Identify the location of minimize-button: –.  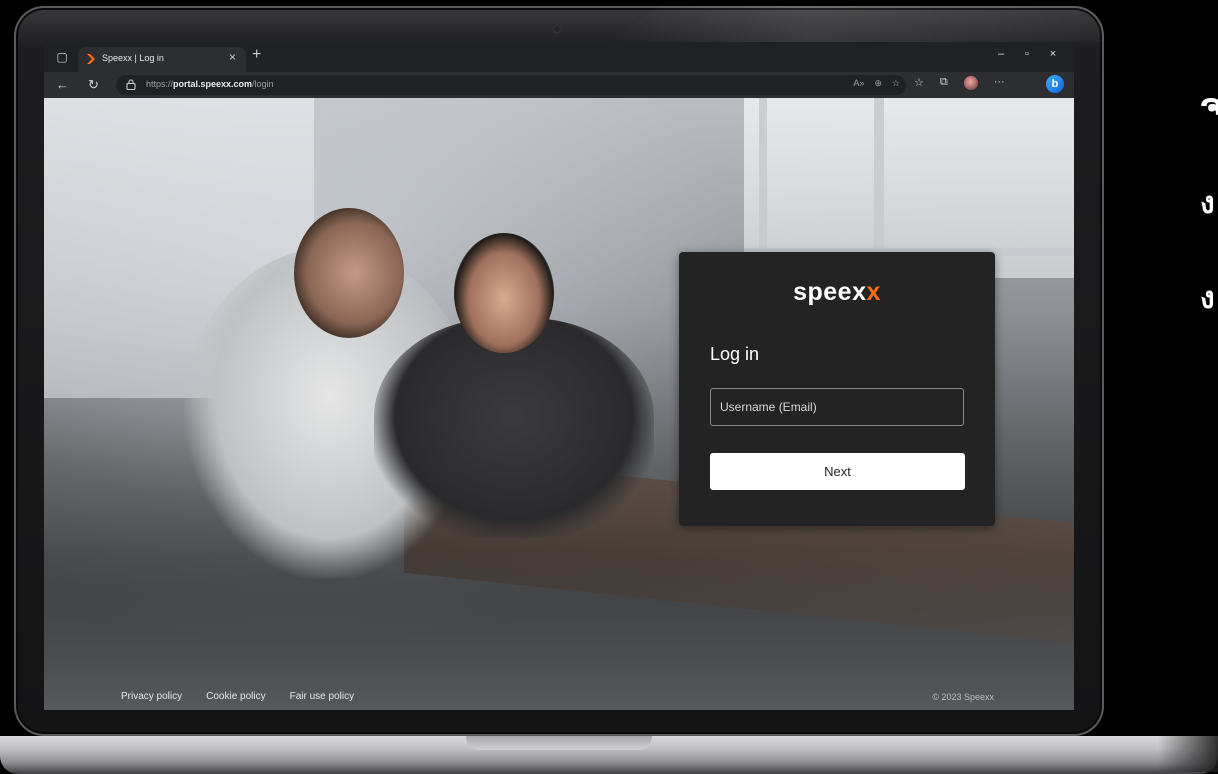
(1001, 54).